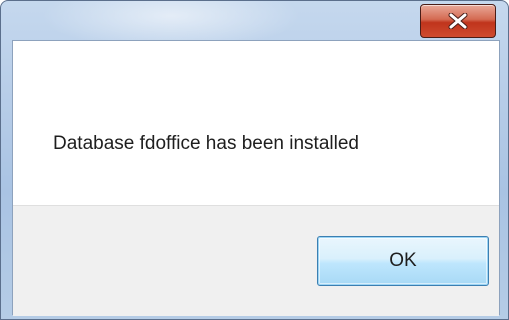 This screenshot has width=509, height=320. I want to click on close-button, so click(458, 21).